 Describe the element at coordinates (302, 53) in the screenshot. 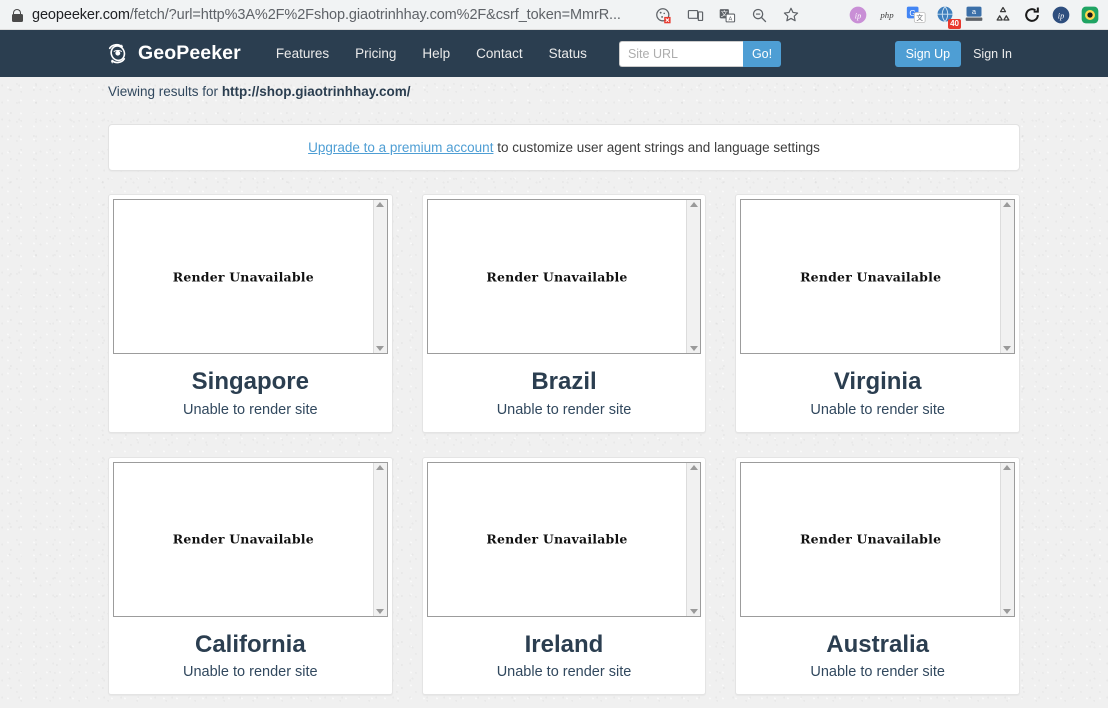

I see `nav-item-features: Features` at that location.